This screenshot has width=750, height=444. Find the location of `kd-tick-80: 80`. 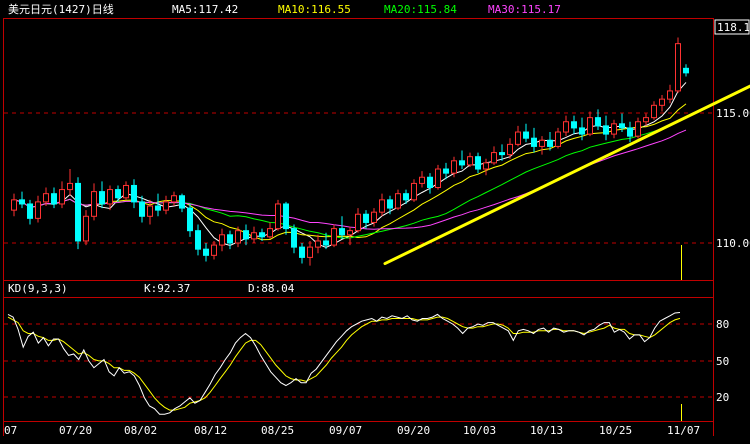

kd-tick-80: 80 is located at coordinates (722, 324).